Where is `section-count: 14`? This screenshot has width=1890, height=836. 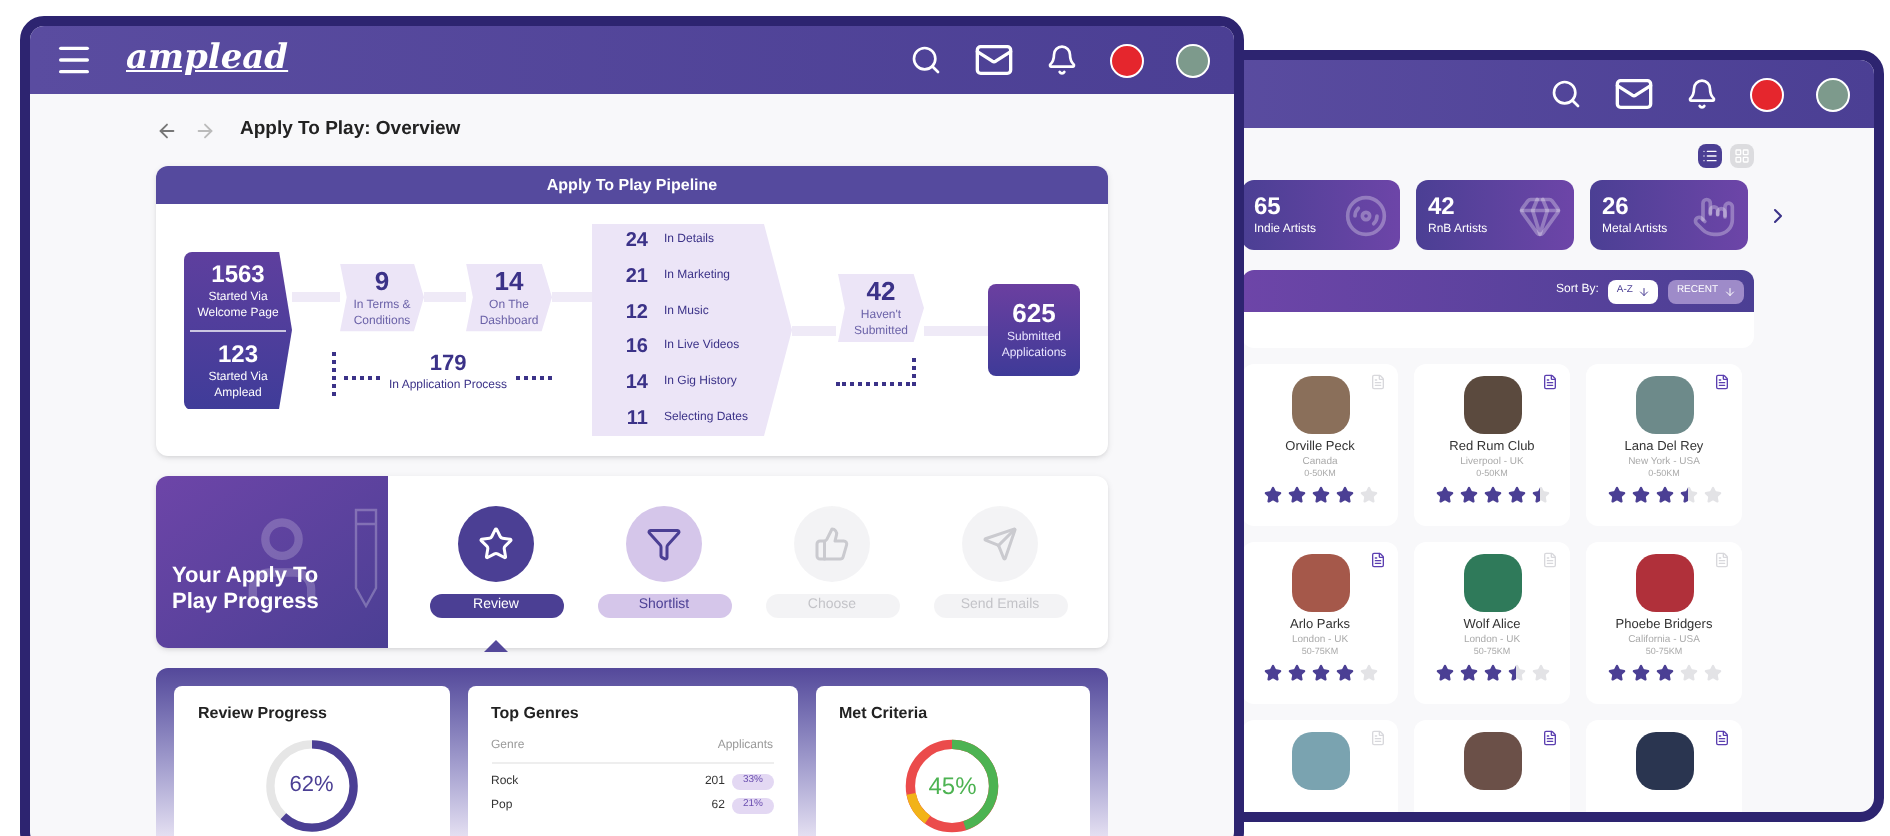 section-count: 14 is located at coordinates (636, 383).